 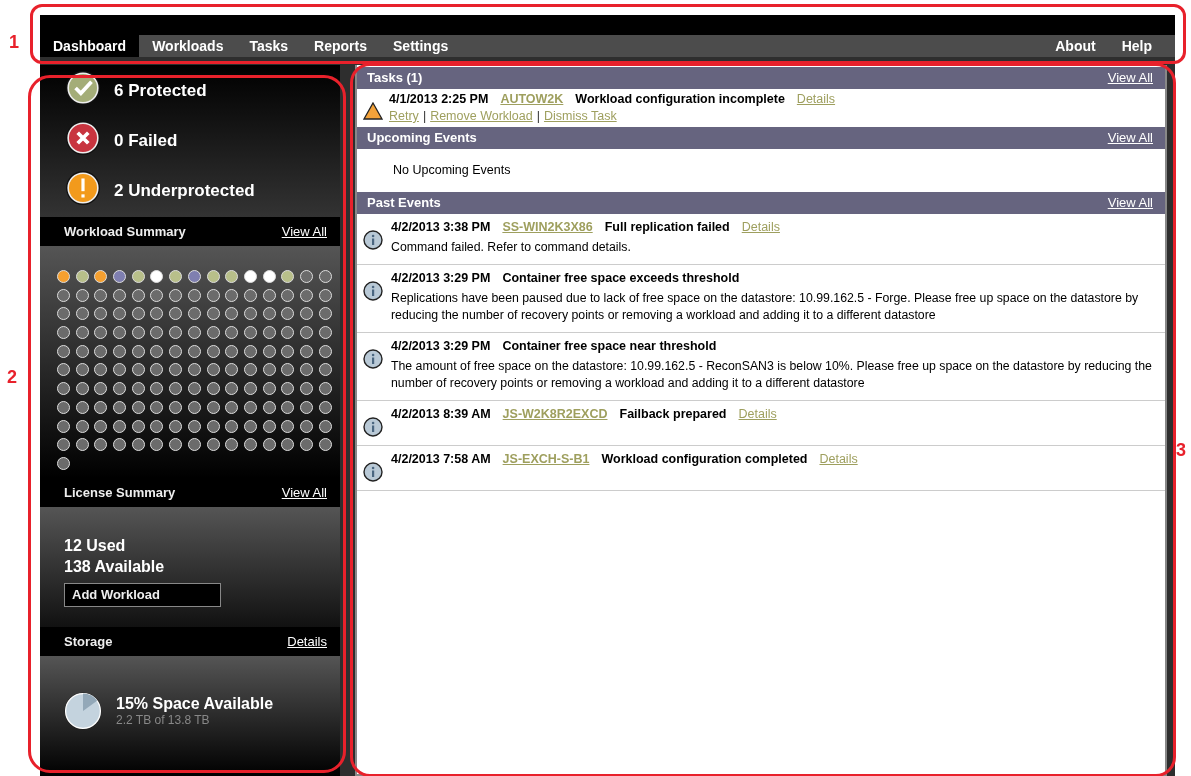 What do you see at coordinates (269, 46) in the screenshot?
I see `nav-tab: Tasks` at bounding box center [269, 46].